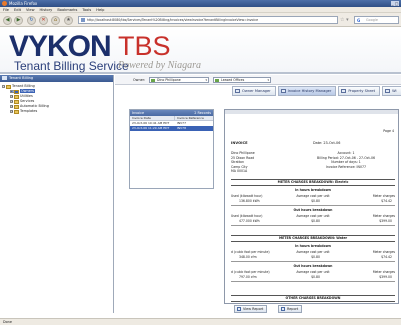  What do you see at coordinates (315, 221) in the screenshot?
I see `electric-out-values: 477.000 kWh $0.80 $399.00` at bounding box center [315, 221].